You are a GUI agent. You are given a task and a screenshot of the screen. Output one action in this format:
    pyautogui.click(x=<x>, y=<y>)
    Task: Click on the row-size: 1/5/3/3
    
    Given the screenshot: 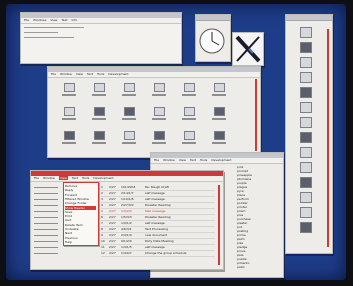 What is the action you would take?
    pyautogui.click(x=126, y=217)
    